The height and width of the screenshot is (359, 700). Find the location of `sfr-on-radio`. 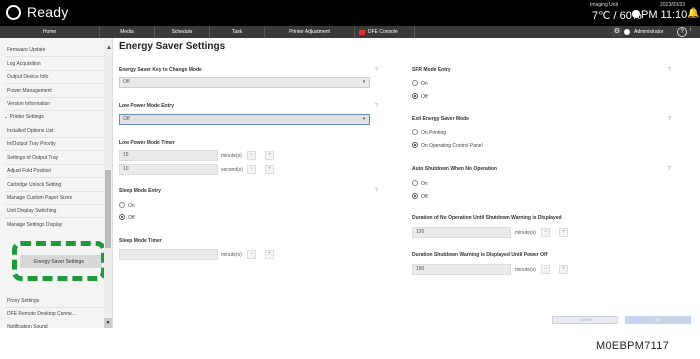

sfr-on-radio is located at coordinates (415, 83).